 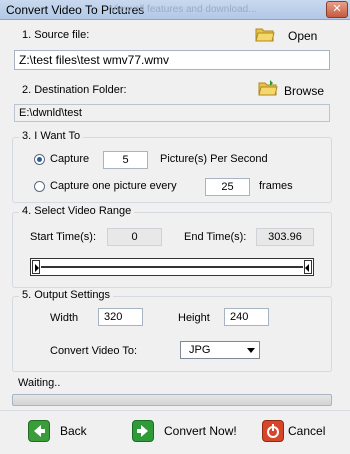 What do you see at coordinates (74, 90) in the screenshot?
I see `destination-heading: 2. Destination Folder:` at bounding box center [74, 90].